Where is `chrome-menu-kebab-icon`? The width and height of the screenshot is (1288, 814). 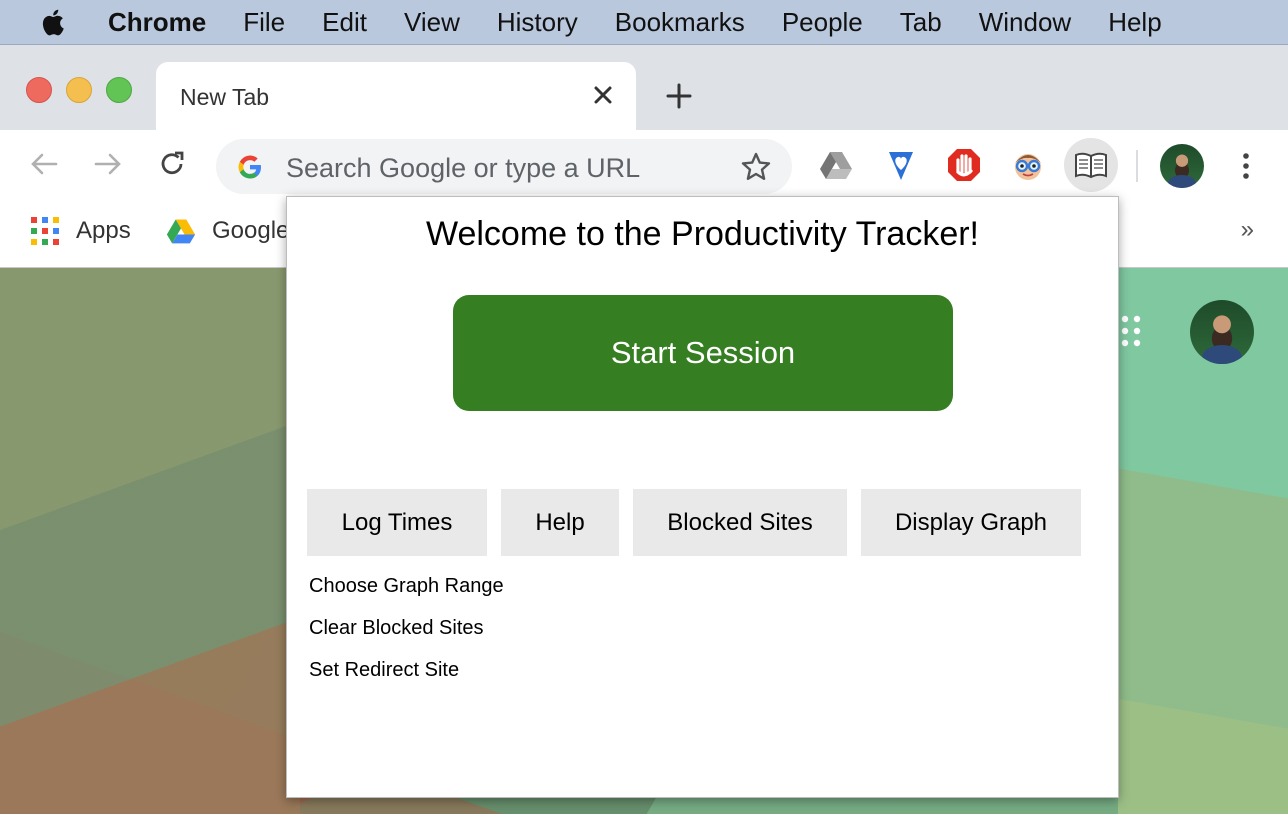 chrome-menu-kebab-icon is located at coordinates (1246, 166).